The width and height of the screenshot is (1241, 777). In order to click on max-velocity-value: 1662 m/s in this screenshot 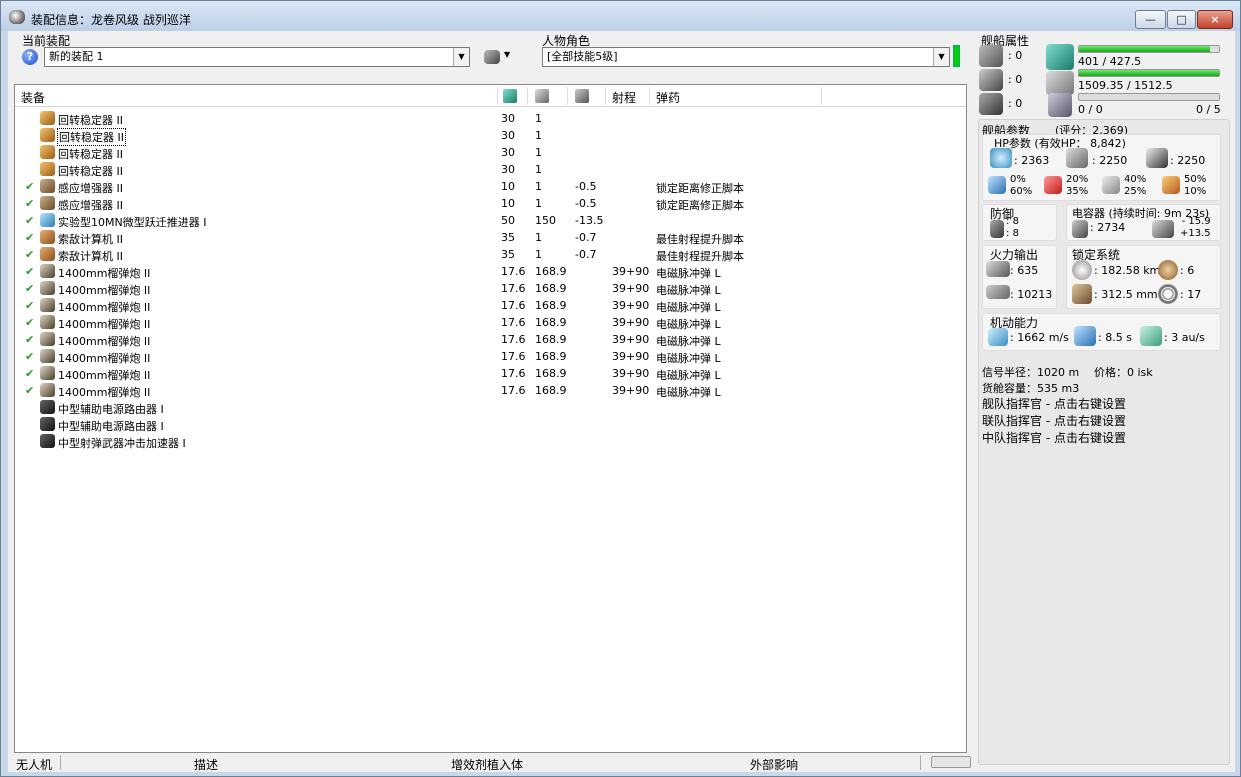, I will do `click(1043, 337)`.